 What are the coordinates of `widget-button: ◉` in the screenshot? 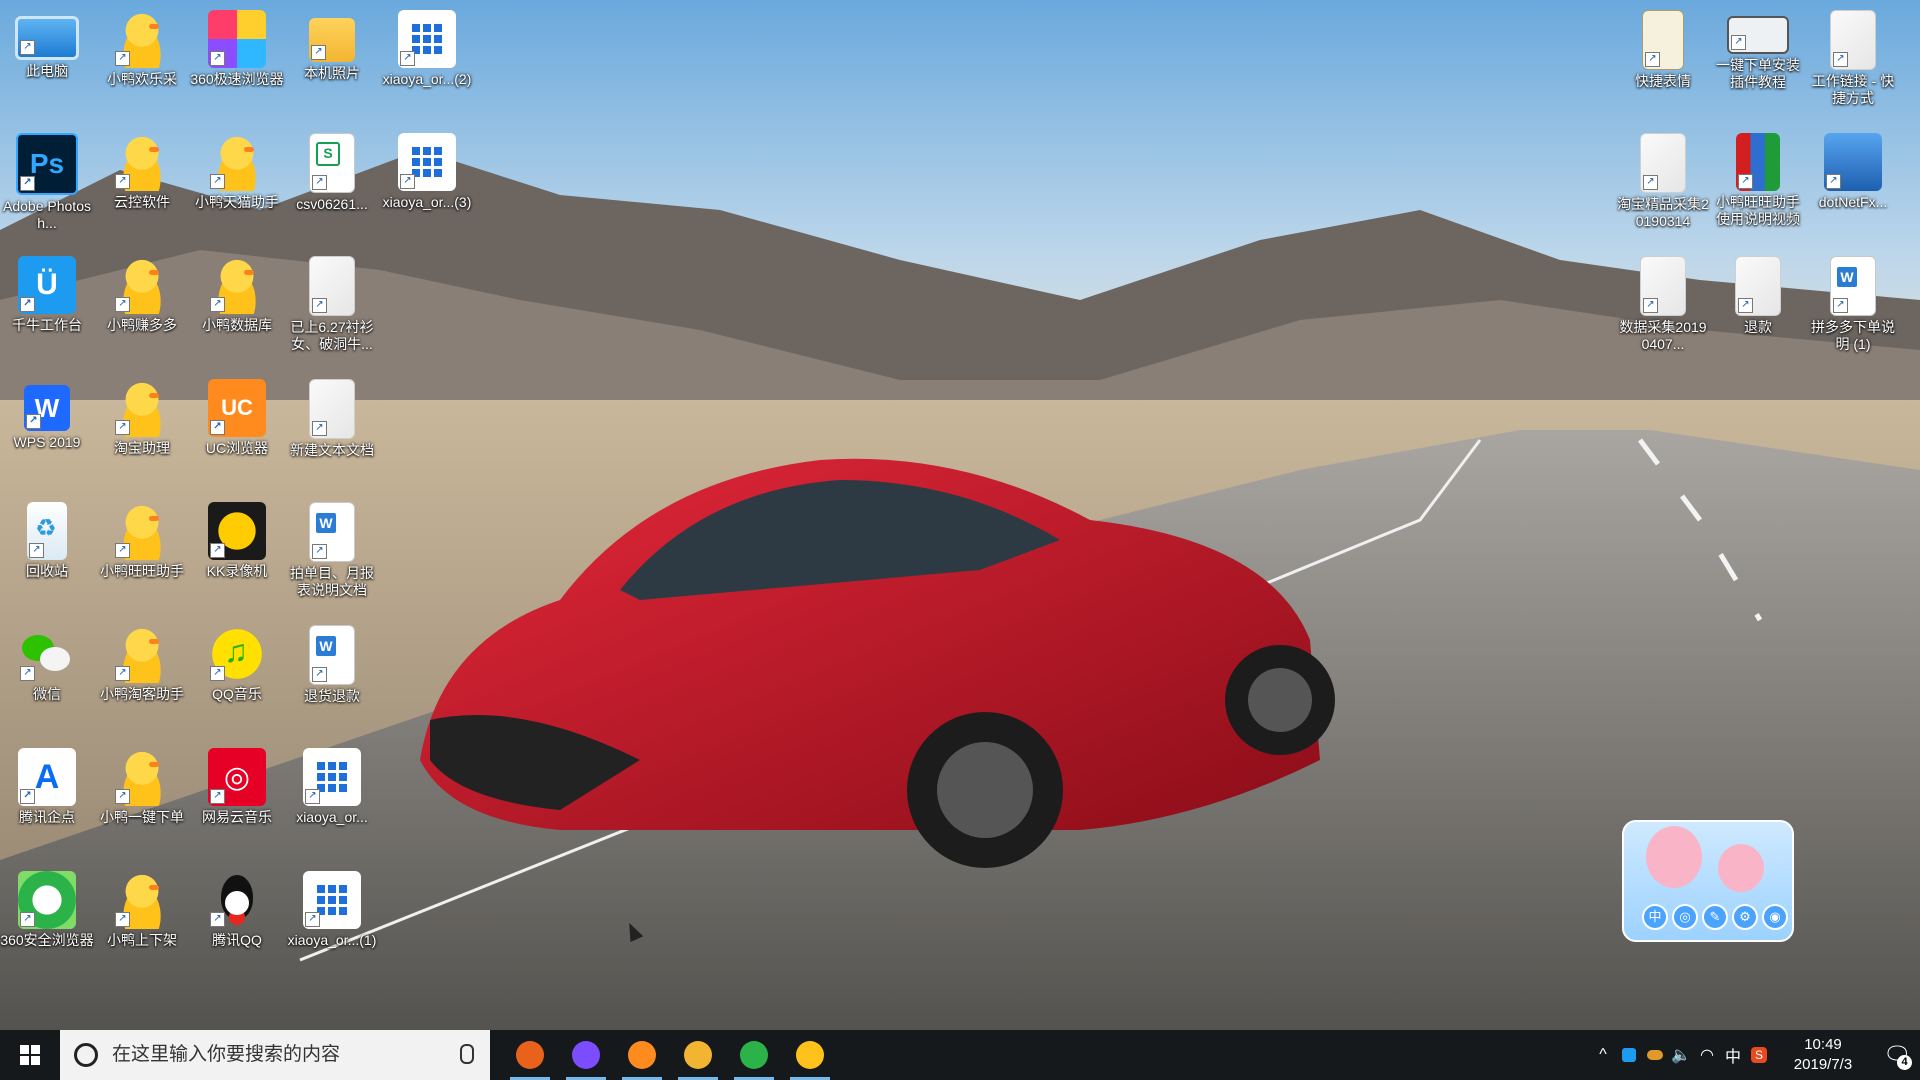 It's located at (1775, 917).